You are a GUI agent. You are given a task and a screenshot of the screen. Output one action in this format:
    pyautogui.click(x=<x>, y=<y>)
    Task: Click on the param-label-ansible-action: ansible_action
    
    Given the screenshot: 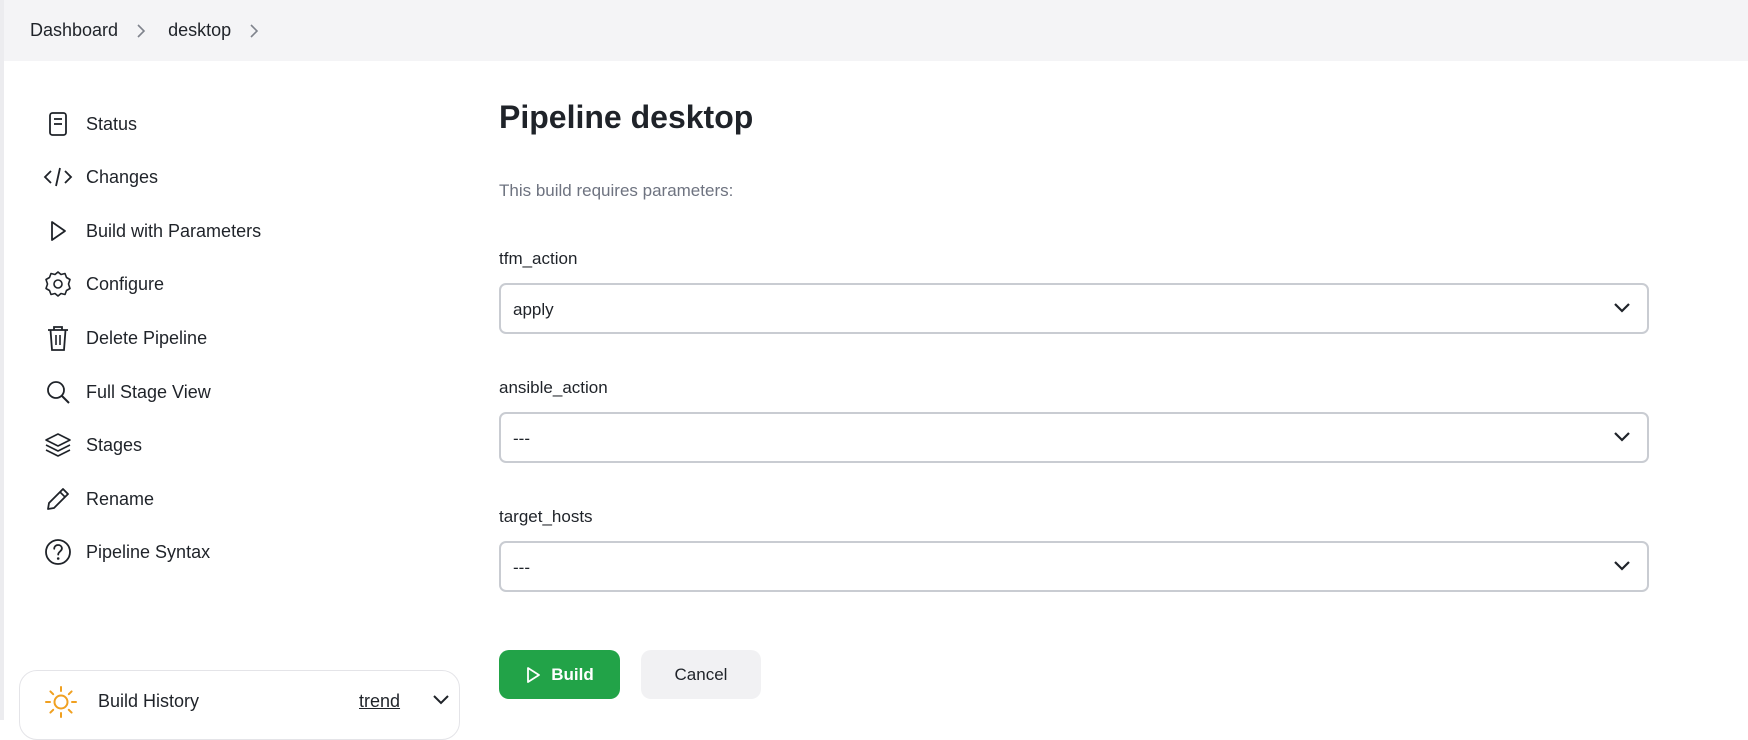 What is the action you would take?
    pyautogui.click(x=553, y=387)
    